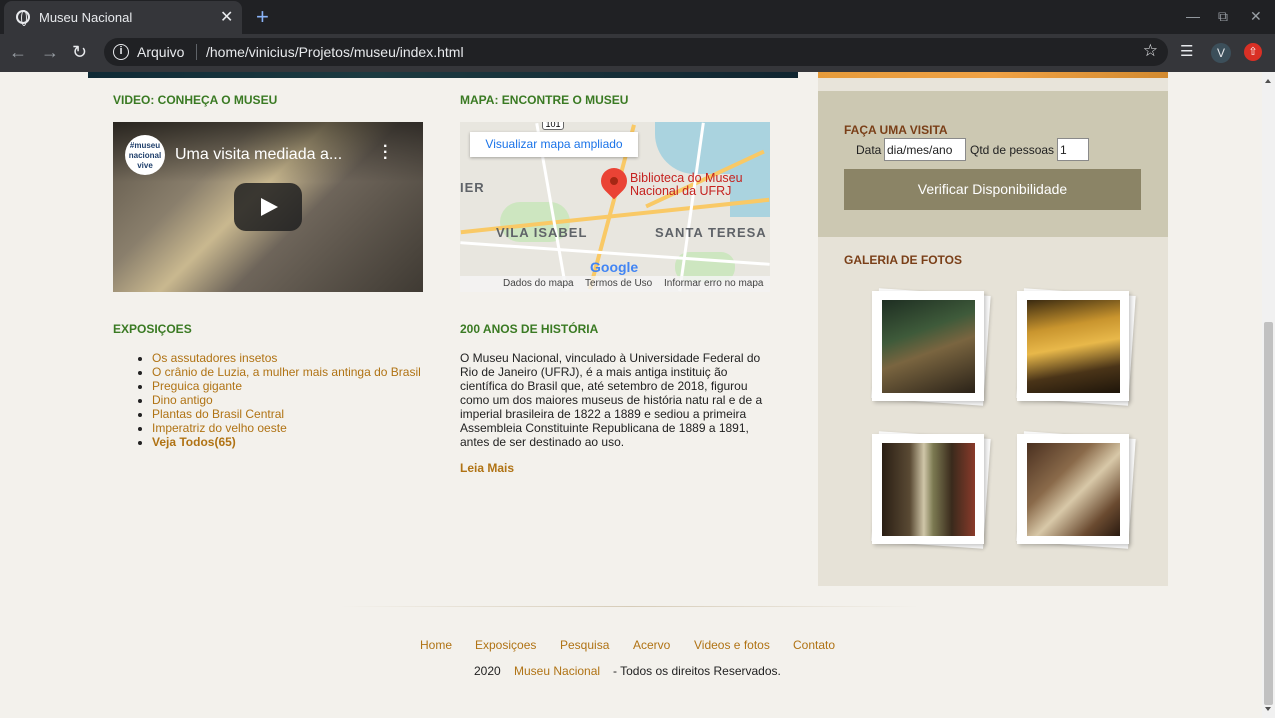 The image size is (1275, 718). I want to click on reload-icon: ↻, so click(79, 52).